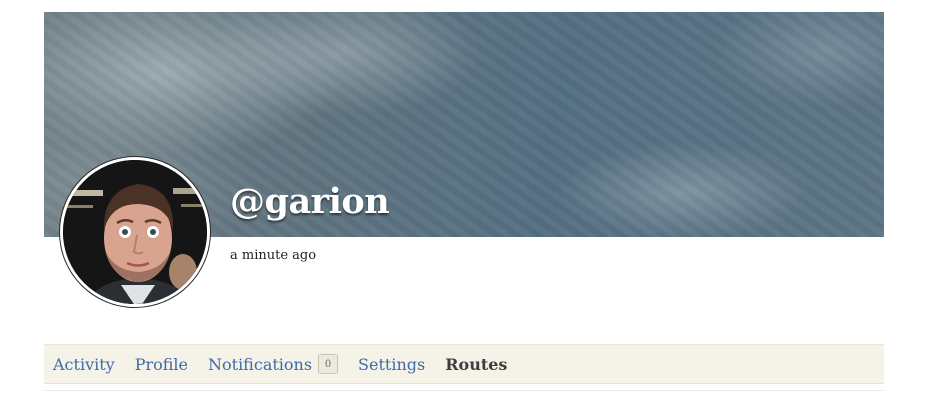  I want to click on avatar-photo, so click(135, 232).